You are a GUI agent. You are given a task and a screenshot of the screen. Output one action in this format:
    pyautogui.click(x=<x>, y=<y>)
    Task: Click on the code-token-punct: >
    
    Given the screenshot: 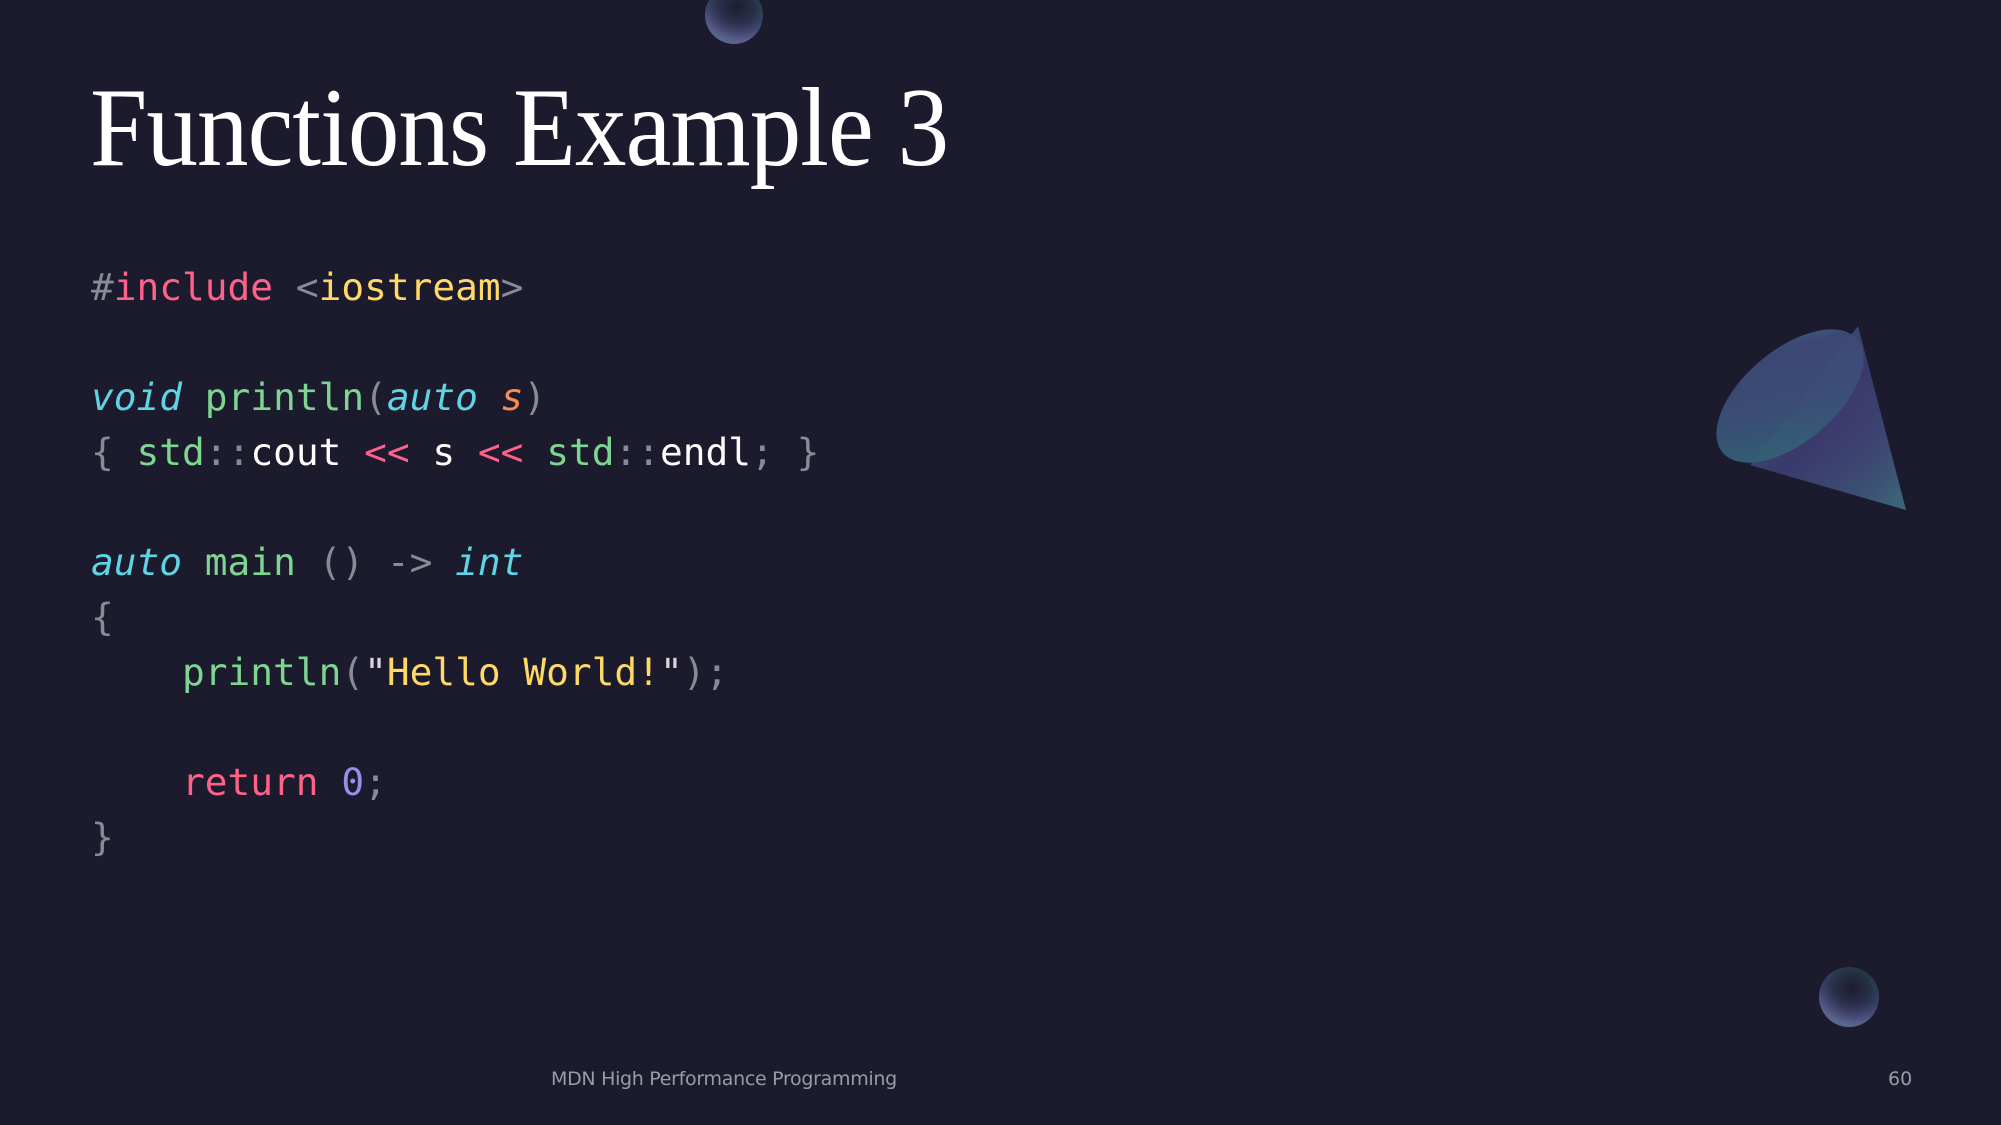 What is the action you would take?
    pyautogui.click(x=512, y=287)
    